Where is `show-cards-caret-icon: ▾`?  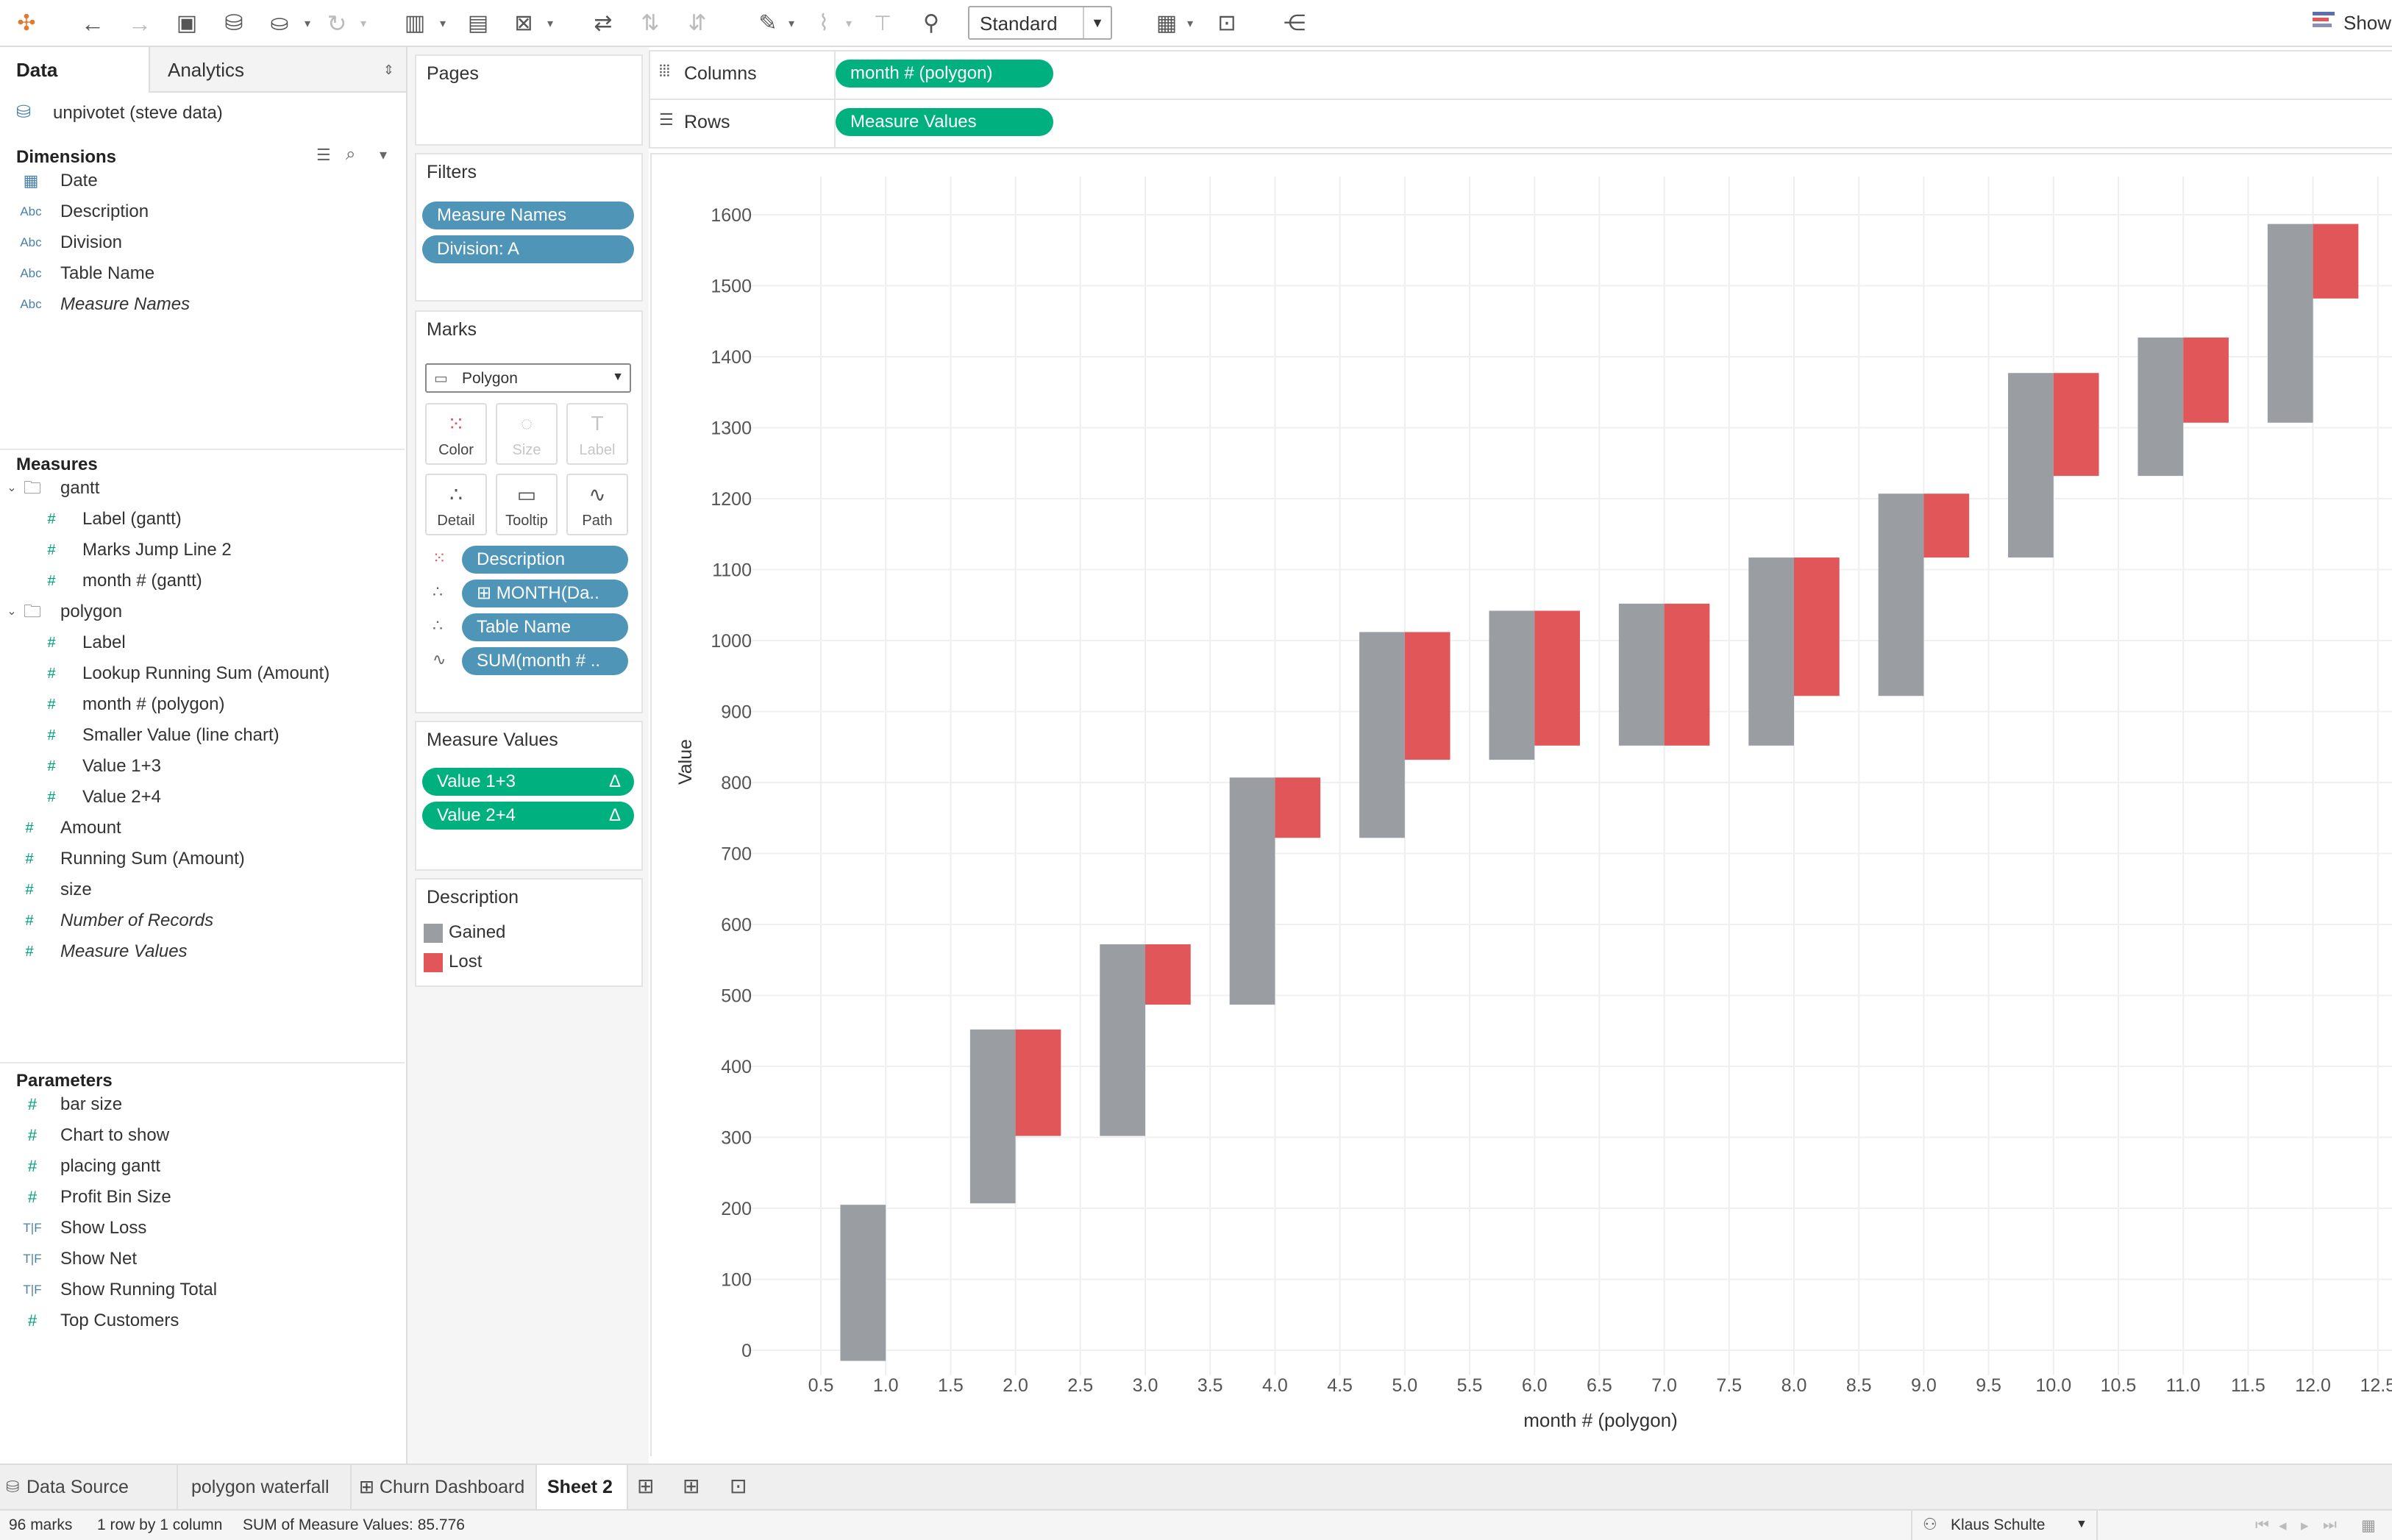
show-cards-caret-icon: ▾ is located at coordinates (1192, 23).